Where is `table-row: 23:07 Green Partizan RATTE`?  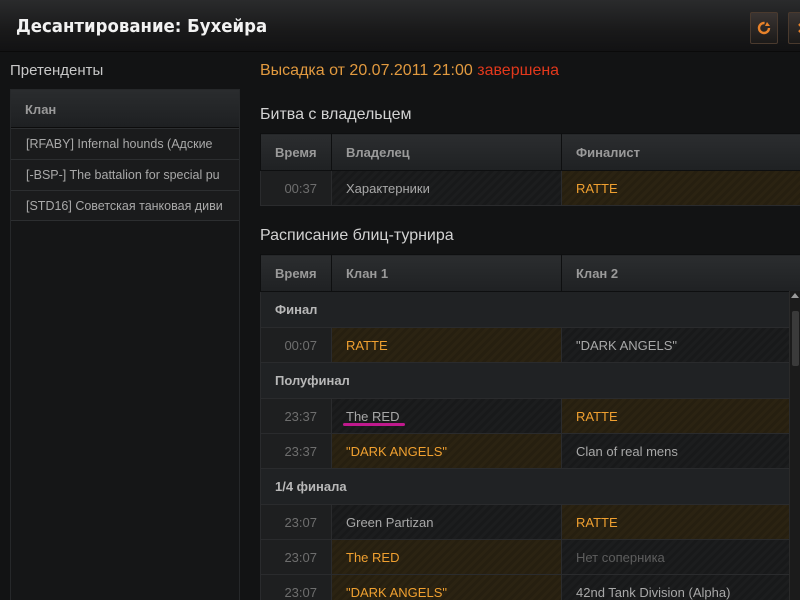
table-row: 23:07 Green Partizan RATTE is located at coordinates (530, 522).